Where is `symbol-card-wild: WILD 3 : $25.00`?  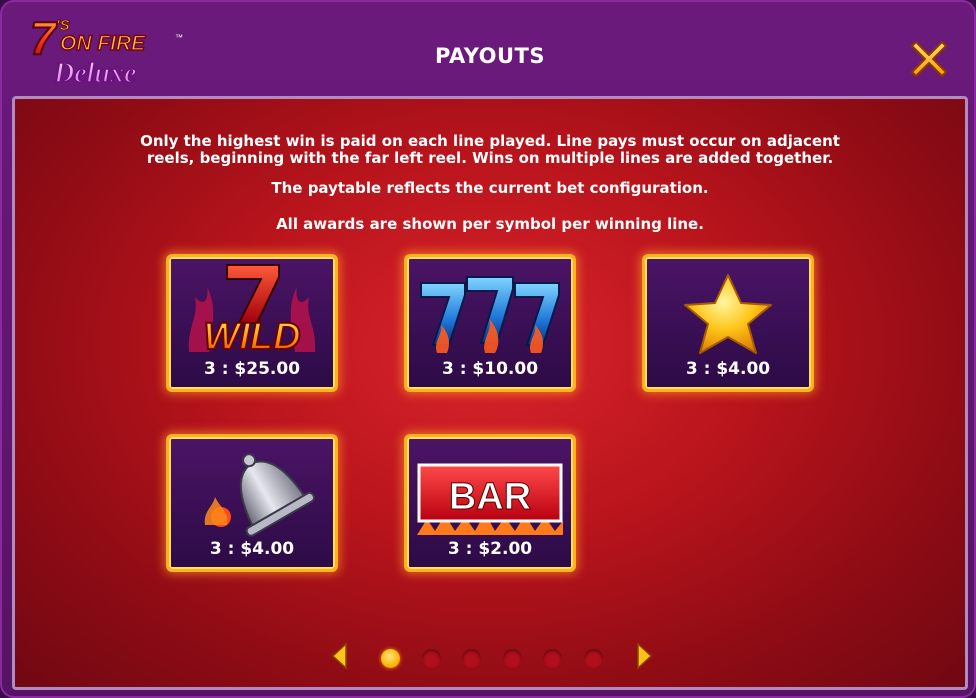 symbol-card-wild: WILD 3 : $25.00 is located at coordinates (252, 323).